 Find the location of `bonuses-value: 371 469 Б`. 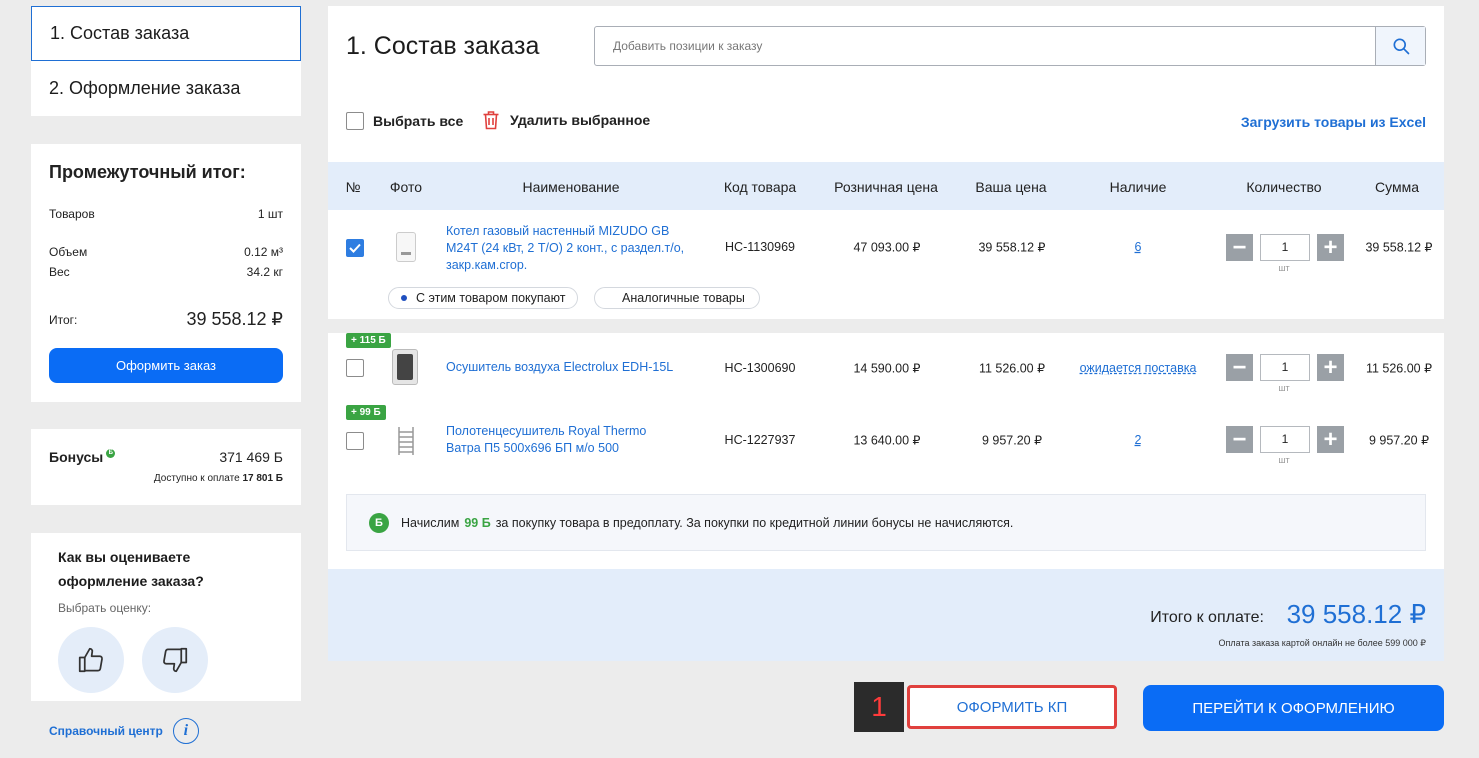

bonuses-value: 371 469 Б is located at coordinates (251, 457).